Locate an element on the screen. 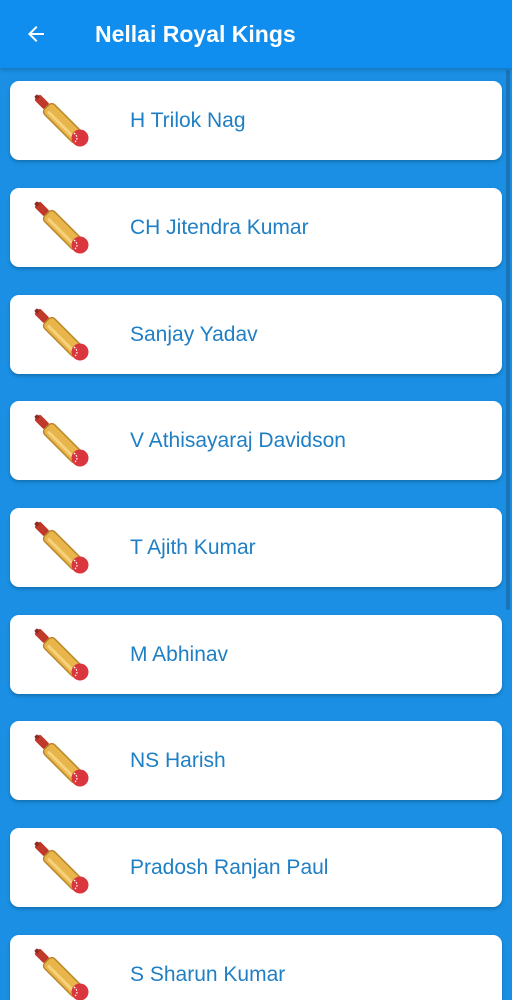 Image resolution: width=512 pixels, height=1000 pixels. page-title: Nellai Royal Kings is located at coordinates (195, 34).